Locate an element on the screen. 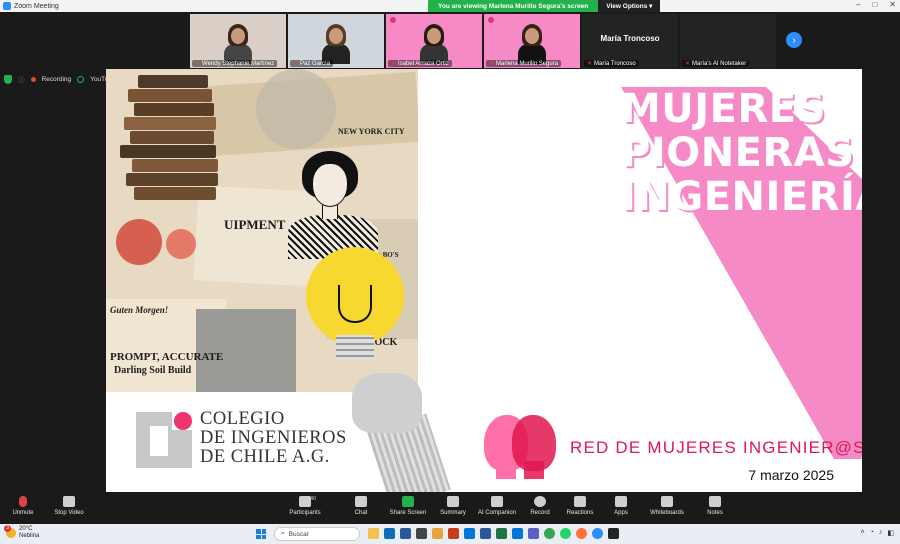  chat-icon is located at coordinates (361, 501).